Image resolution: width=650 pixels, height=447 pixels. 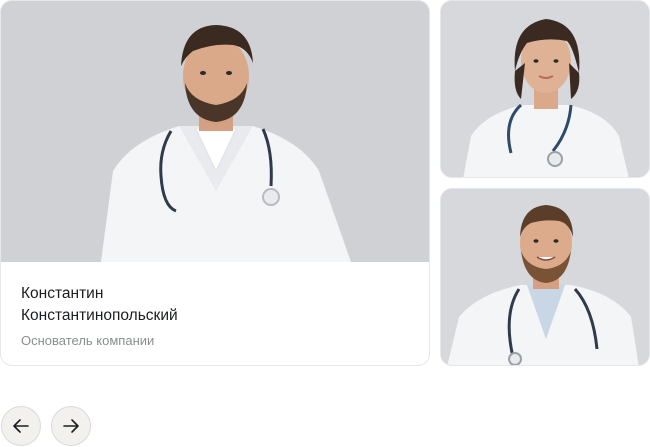 I want to click on female-doctor-photo, so click(x=545, y=89).